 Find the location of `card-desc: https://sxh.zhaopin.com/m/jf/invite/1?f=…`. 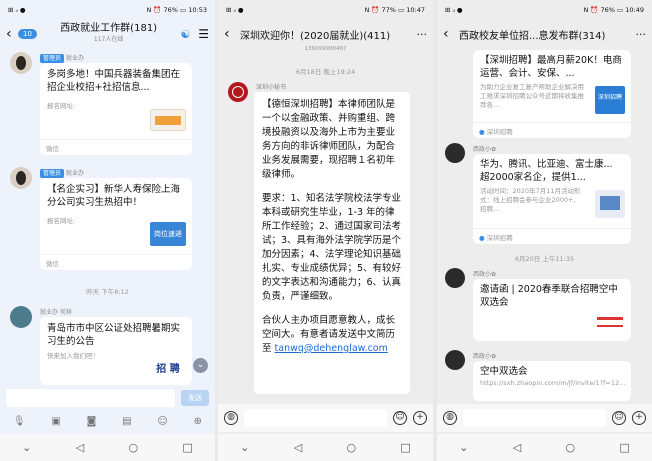

card-desc: https://sxh.zhaopin.com/m/jf/invite/1?f=… is located at coordinates (553, 383).